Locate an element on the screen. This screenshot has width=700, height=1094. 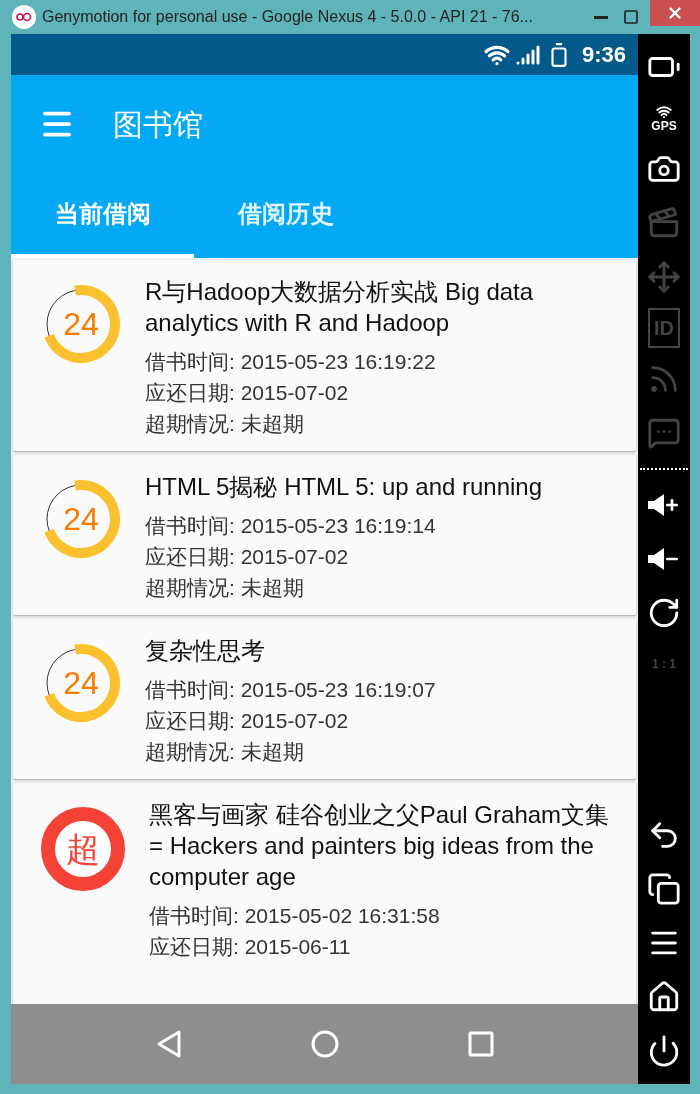
loan-detail: 借书时间: 2015-05-02 16:31:58 is located at coordinates (295, 916).